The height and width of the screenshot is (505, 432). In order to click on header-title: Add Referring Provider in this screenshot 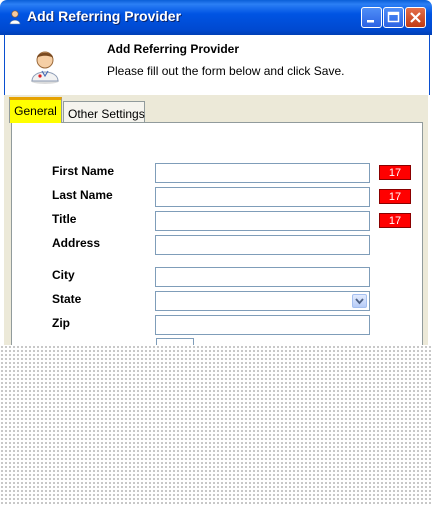, I will do `click(173, 49)`.